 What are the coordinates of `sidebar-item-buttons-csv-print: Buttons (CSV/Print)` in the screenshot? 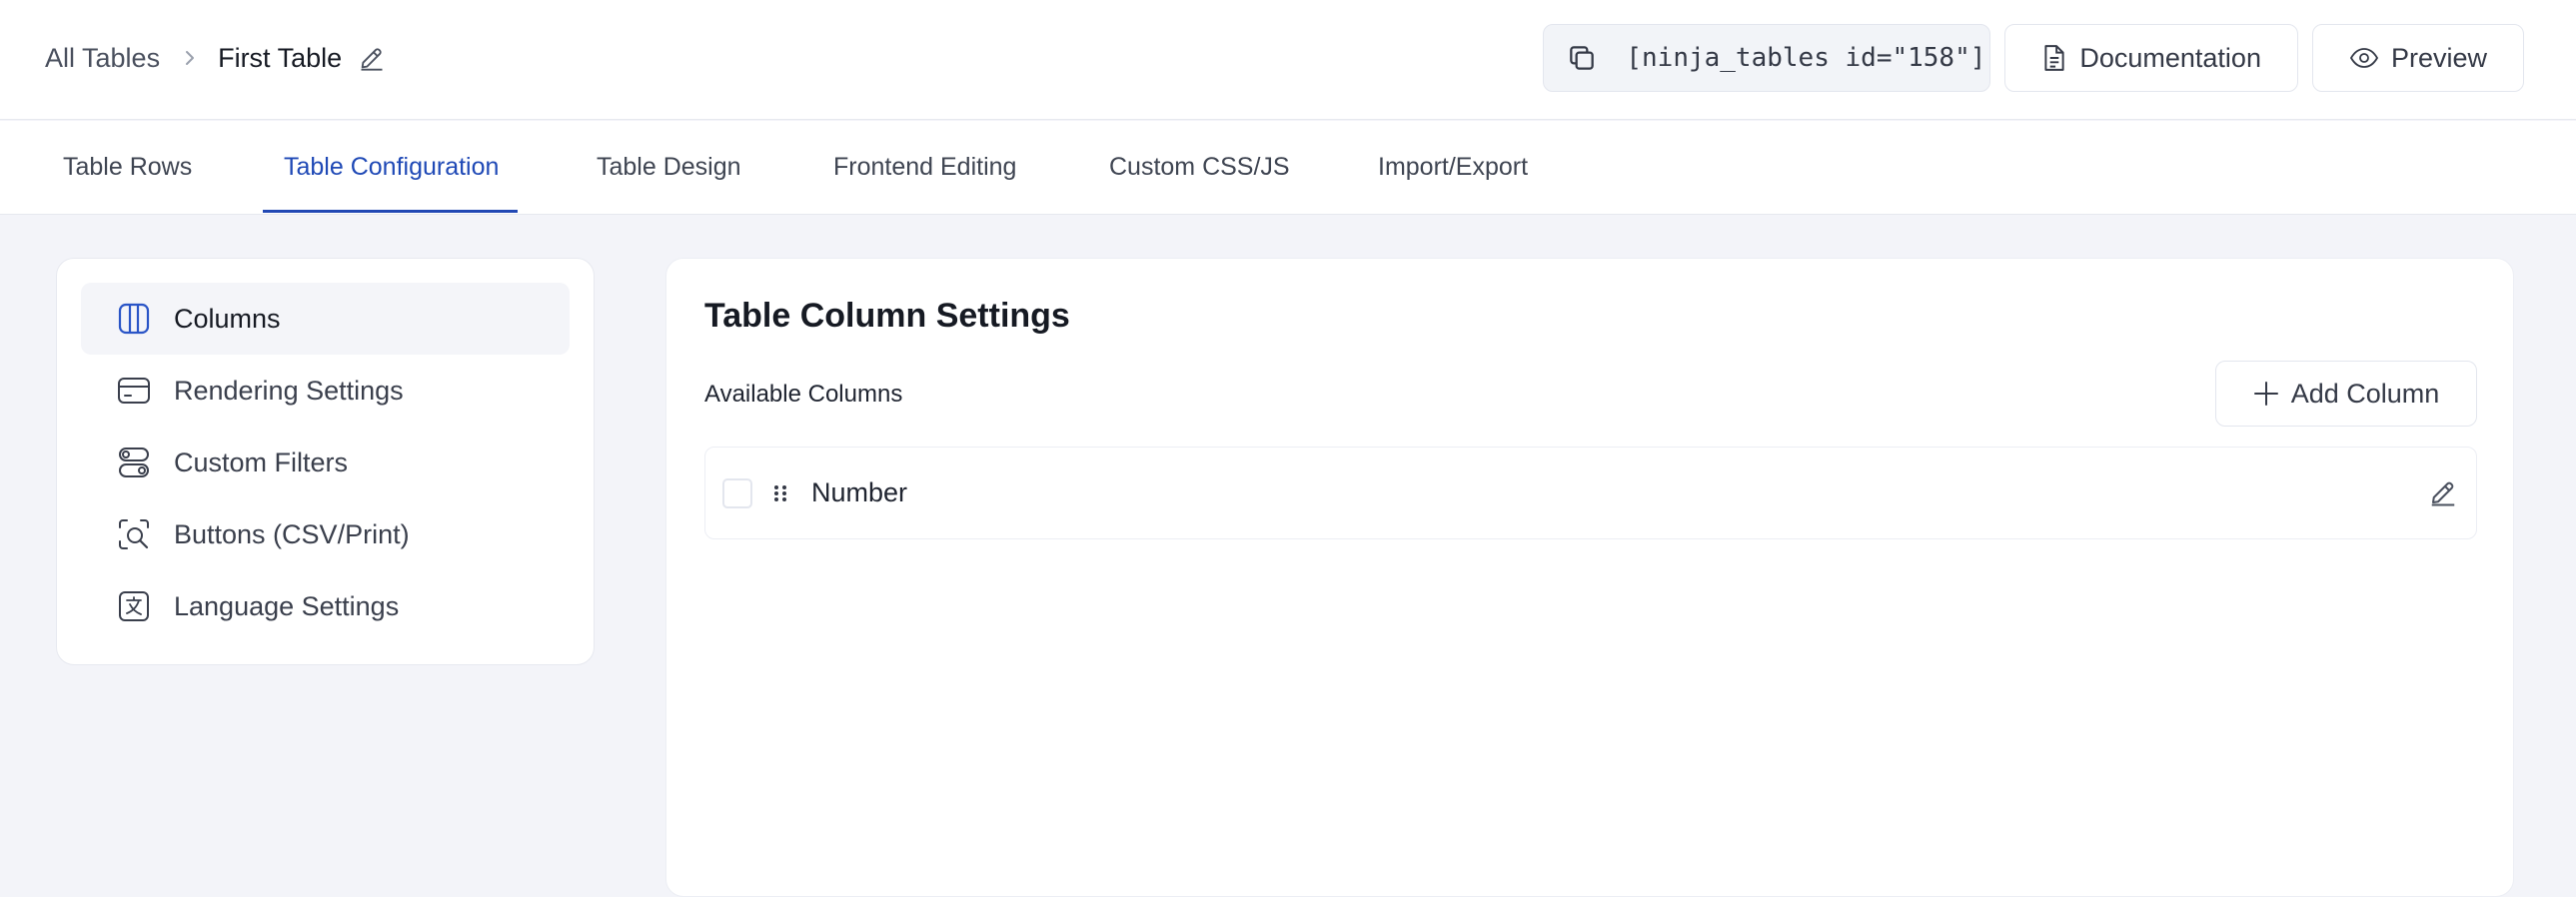 It's located at (325, 534).